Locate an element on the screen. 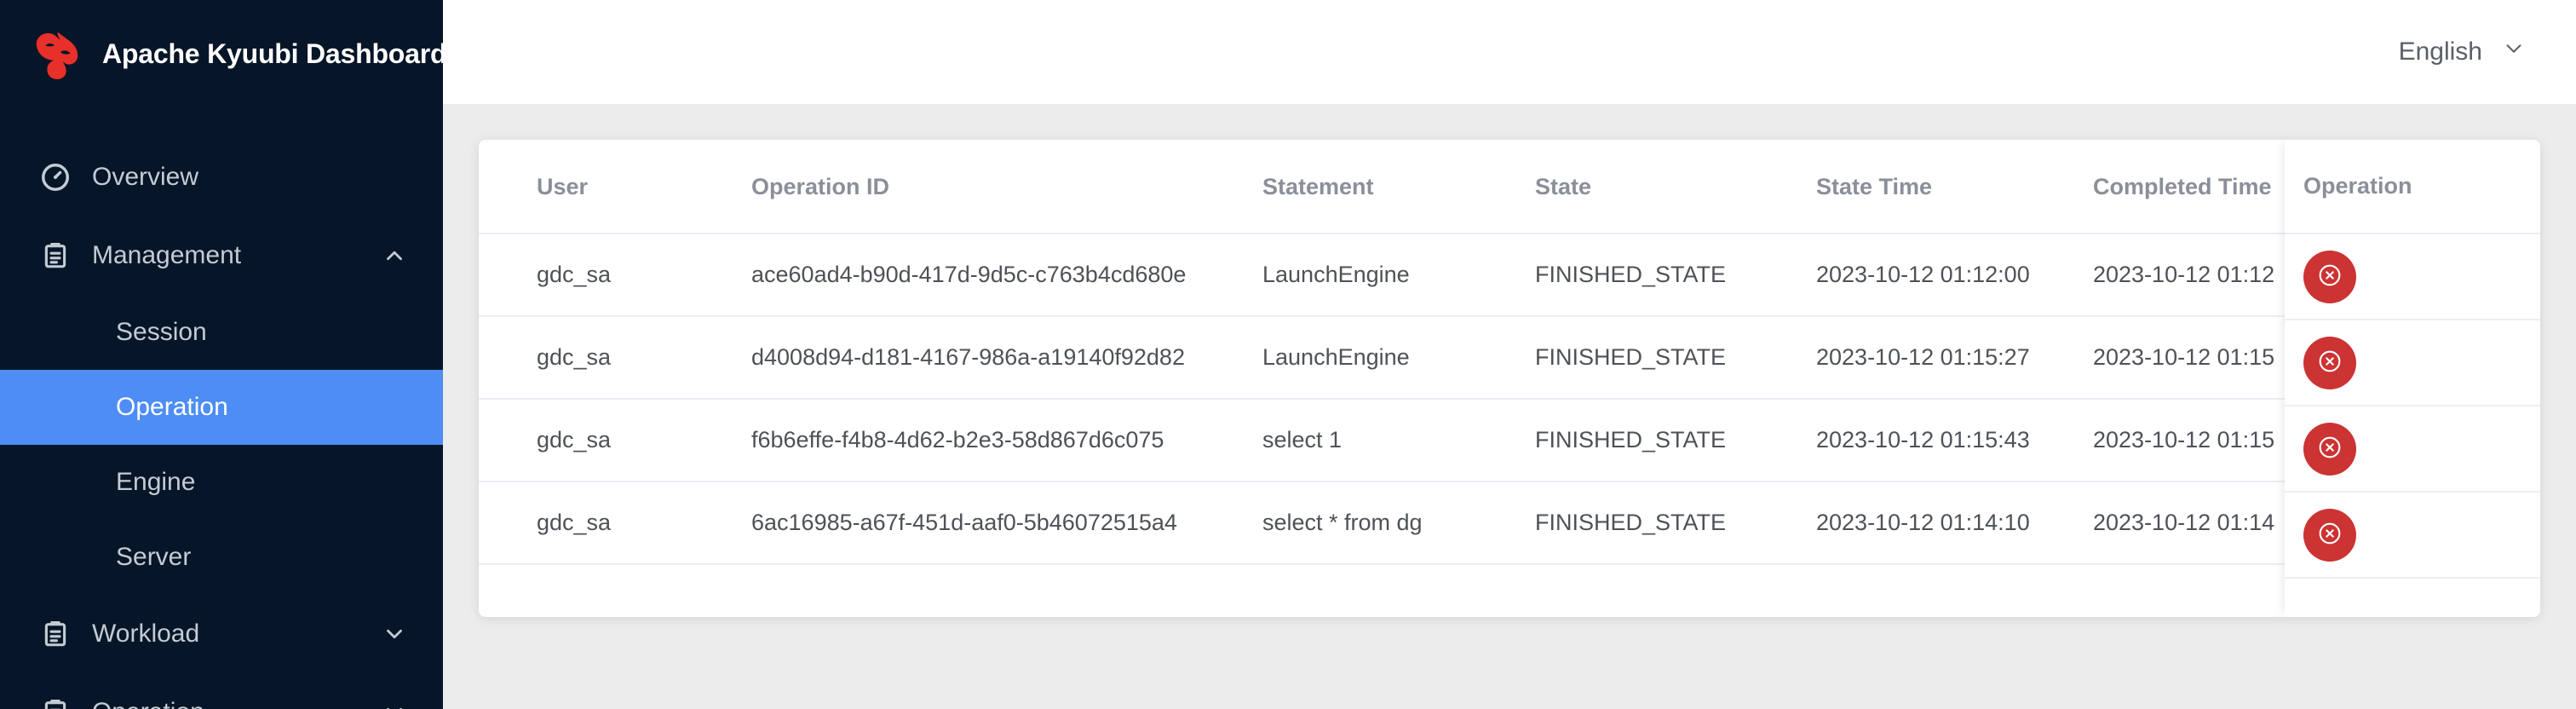 The width and height of the screenshot is (2576, 709). sidebar-item-workload: Workload is located at coordinates (222, 634).